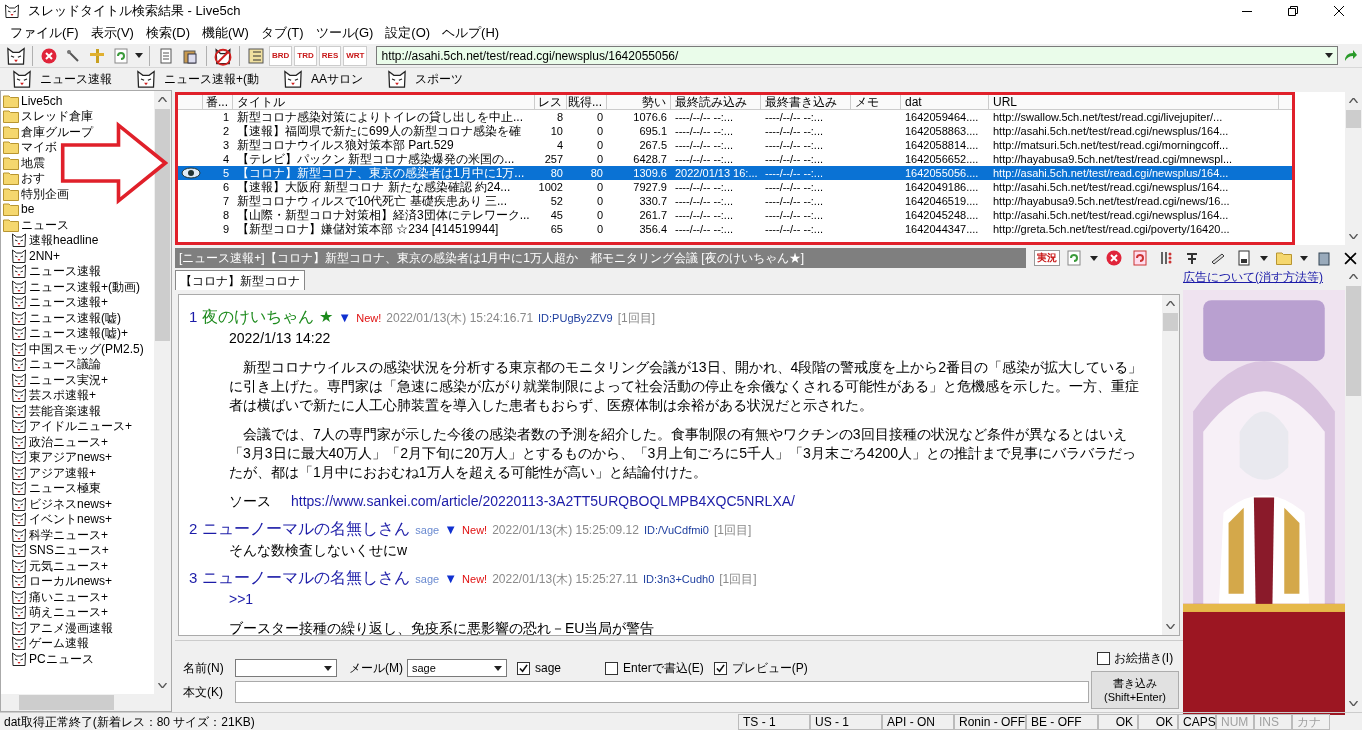 This screenshot has height=730, width=1362. I want to click on tree-item: 地震, so click(24, 163).